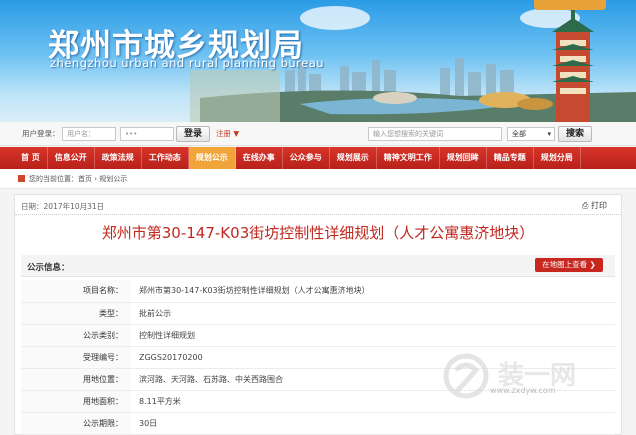 Image resolution: width=636 pixels, height=435 pixels. I want to click on info-key: 项目名称：, so click(76, 291).